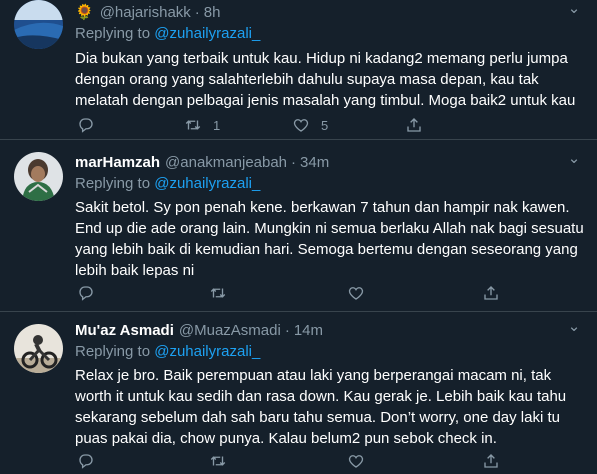 This screenshot has width=597, height=474. Describe the element at coordinates (117, 162) in the screenshot. I see `display-name: marHamzah` at that location.